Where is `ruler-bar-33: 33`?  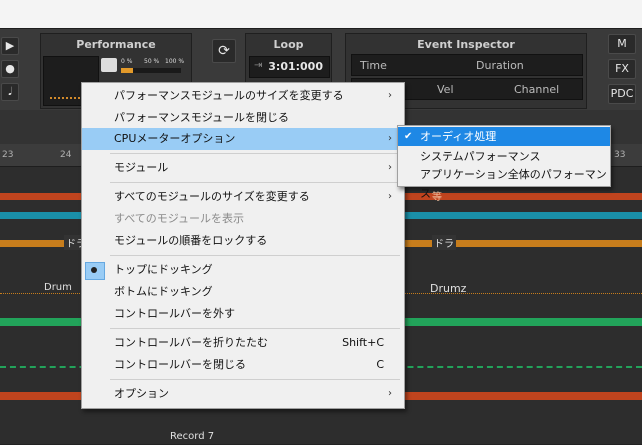 ruler-bar-33: 33 is located at coordinates (620, 155).